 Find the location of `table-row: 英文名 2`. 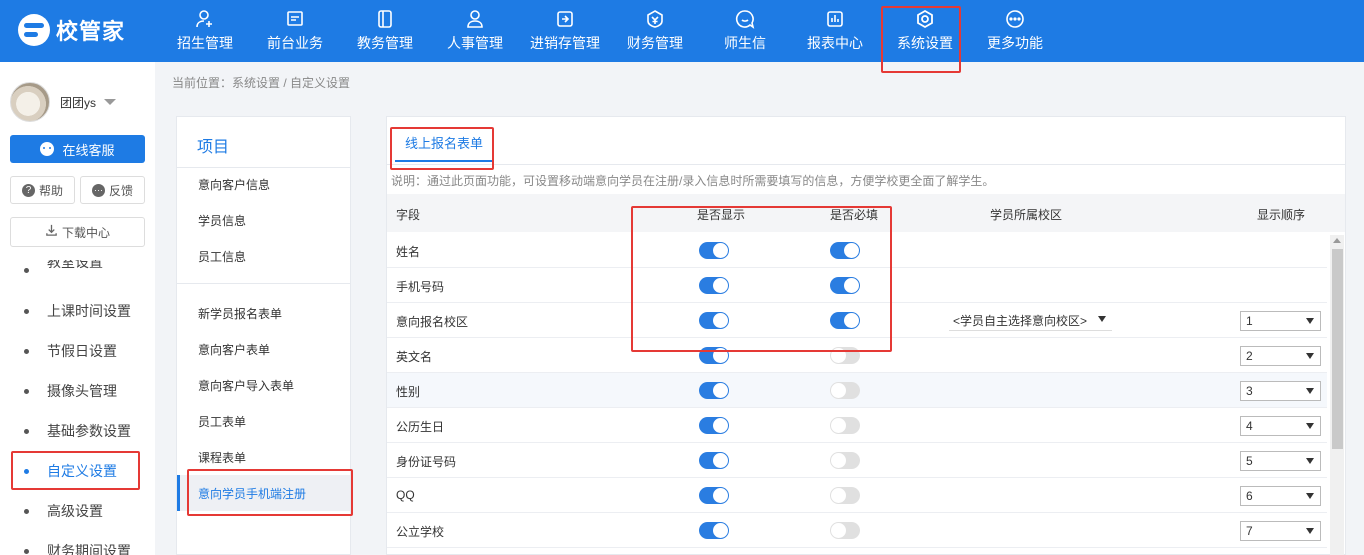

table-row: 英文名 2 is located at coordinates (857, 355).